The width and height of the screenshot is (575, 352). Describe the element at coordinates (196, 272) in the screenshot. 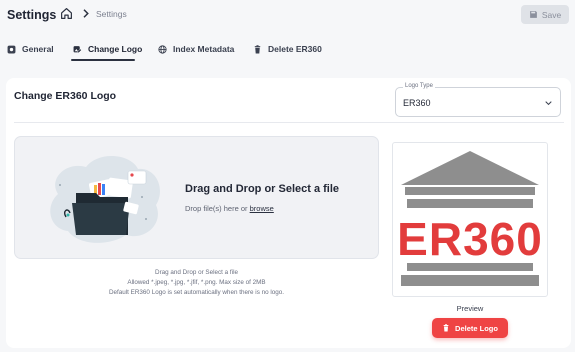

I see `help-line-1: Drag and Drop or Select a file` at that location.